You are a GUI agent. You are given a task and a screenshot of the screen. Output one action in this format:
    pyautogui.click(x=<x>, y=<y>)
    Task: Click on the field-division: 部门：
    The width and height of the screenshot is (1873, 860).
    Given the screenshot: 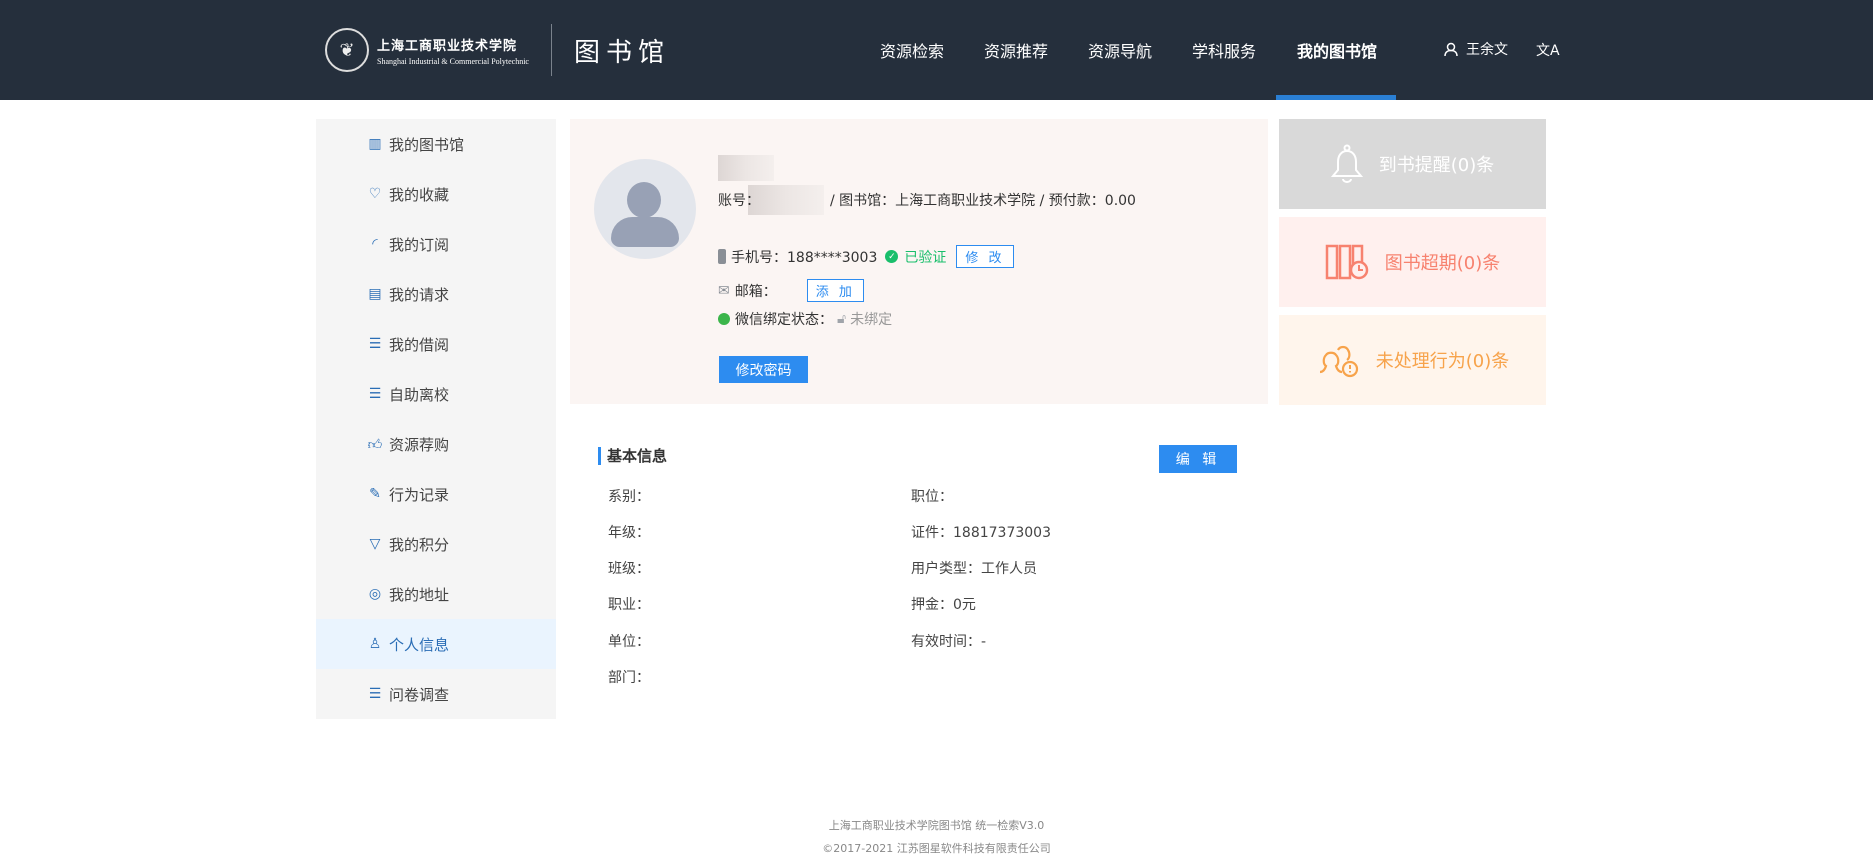 What is the action you would take?
    pyautogui.click(x=629, y=678)
    